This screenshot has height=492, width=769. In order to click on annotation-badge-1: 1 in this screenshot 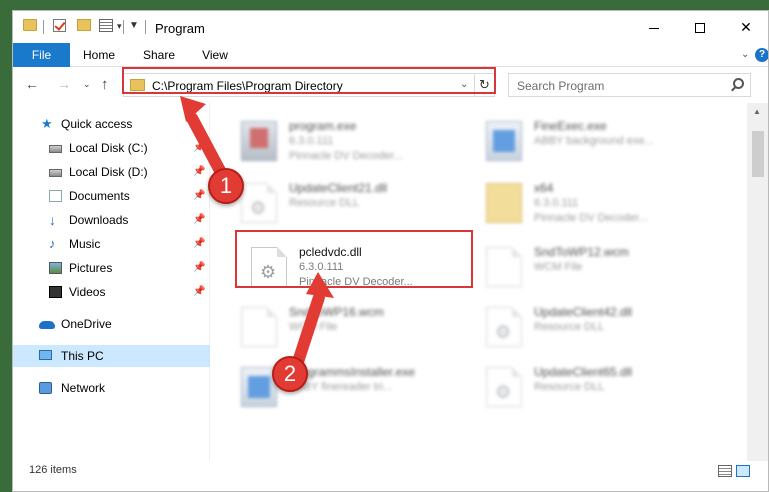, I will do `click(226, 186)`.